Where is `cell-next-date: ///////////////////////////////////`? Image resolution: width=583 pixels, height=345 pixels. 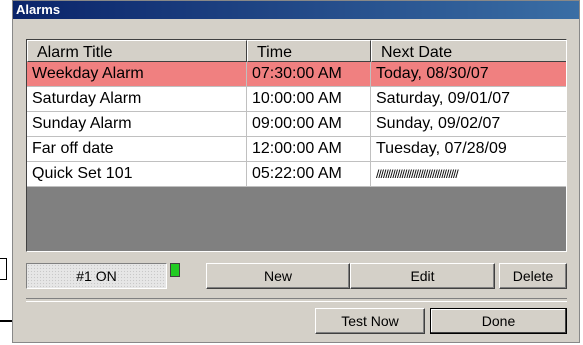 cell-next-date: /////////////////////////////////// is located at coordinates (417, 174).